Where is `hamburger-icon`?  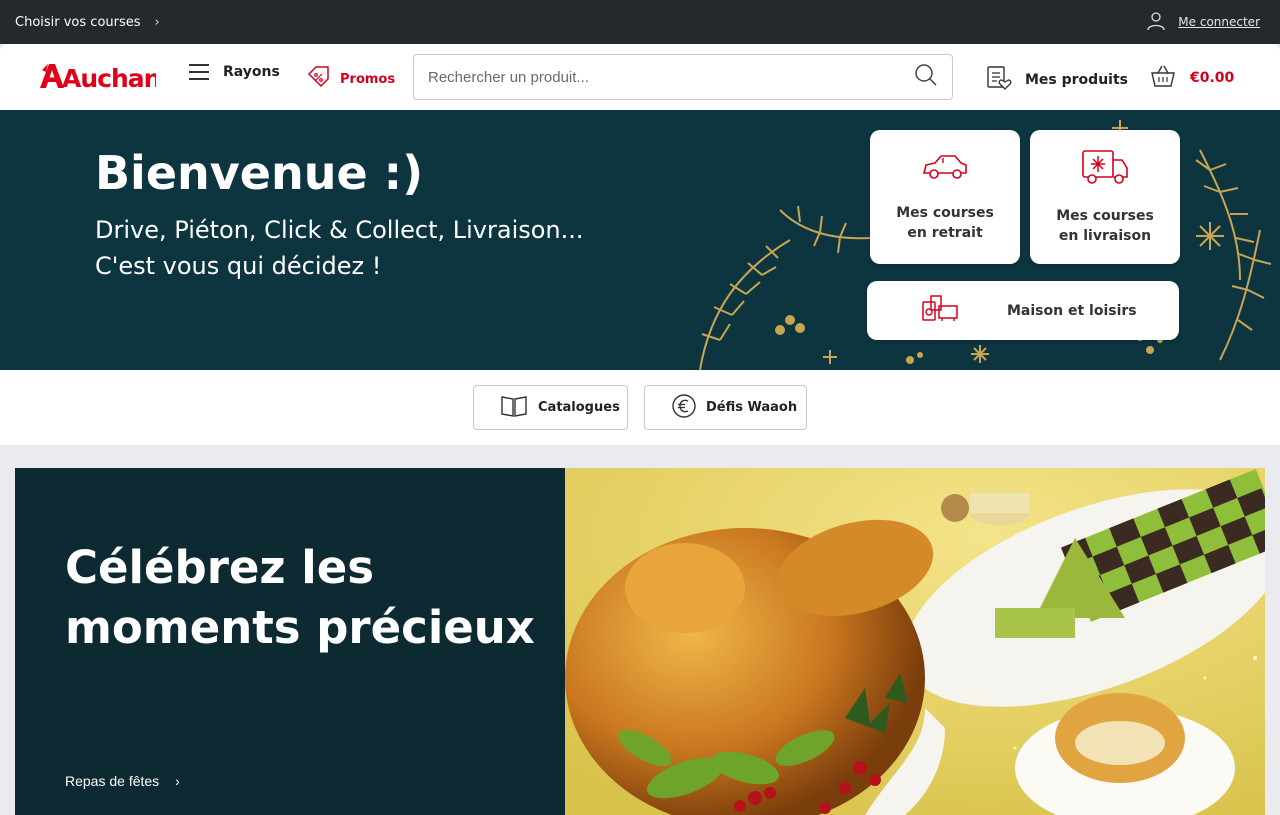 hamburger-icon is located at coordinates (199, 72).